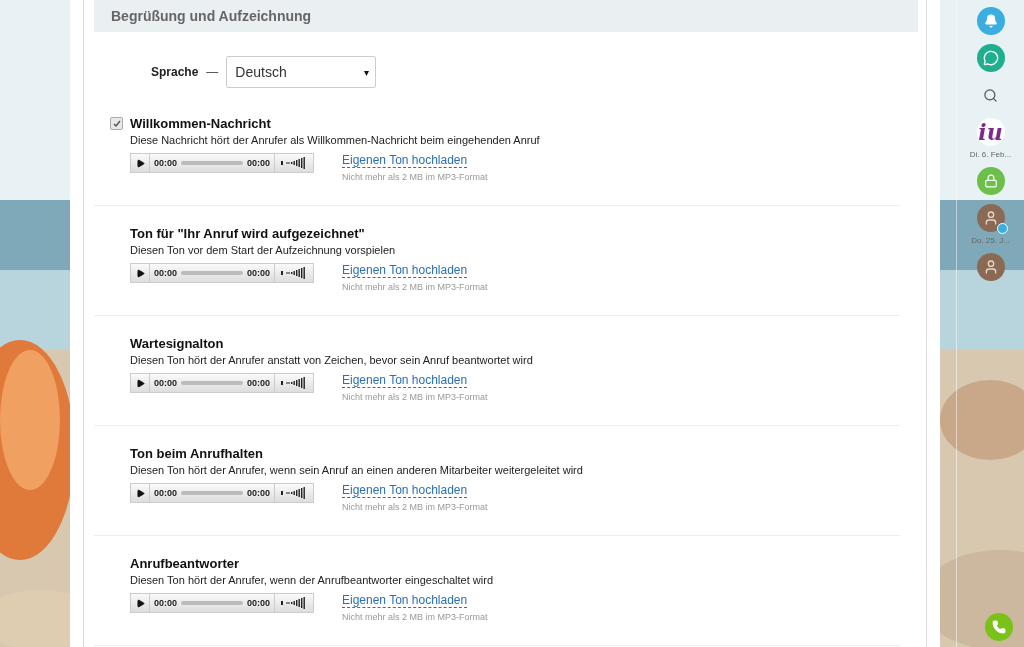  Describe the element at coordinates (335, 140) in the screenshot. I see `sound-description: Diese Nachricht hört der Anrufer als Willkommen-Nachricht beim eingehenden Anruf` at that location.